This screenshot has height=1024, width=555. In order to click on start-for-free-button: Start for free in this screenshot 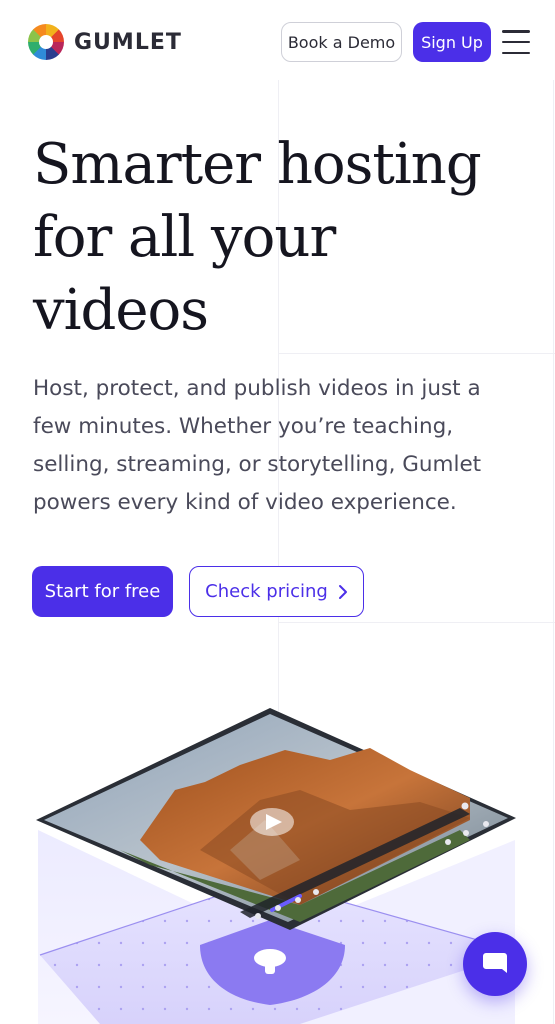, I will do `click(102, 591)`.